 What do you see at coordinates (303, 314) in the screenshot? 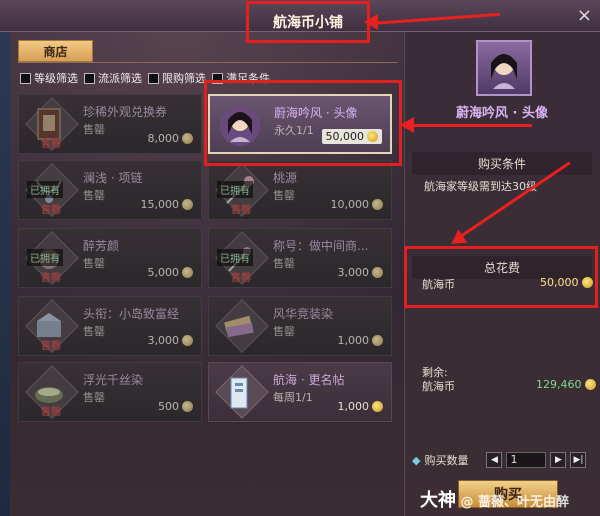
I see `item-name: 风华竞装染` at bounding box center [303, 314].